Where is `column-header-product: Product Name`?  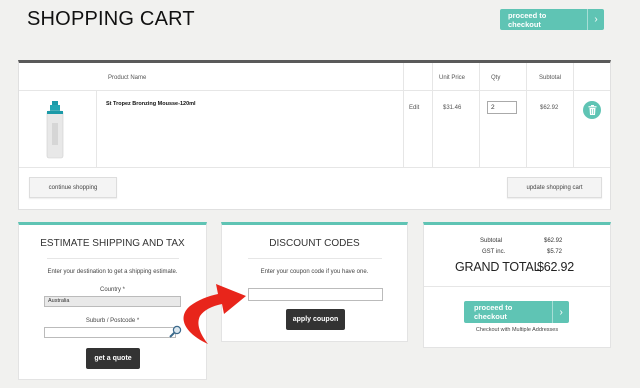
column-header-product: Product Name is located at coordinates (127, 78).